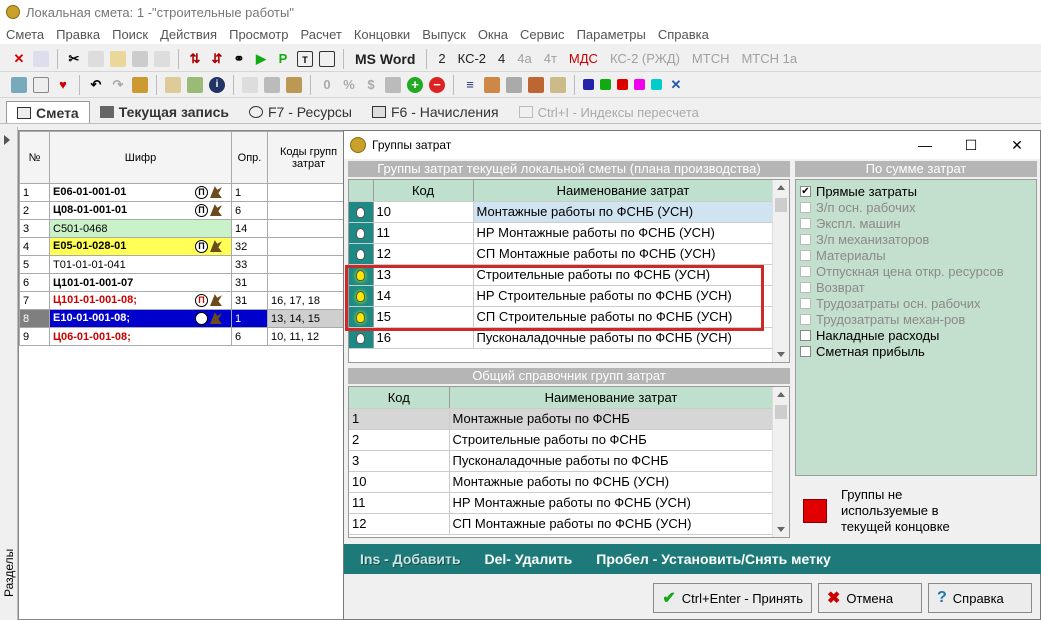 This screenshot has width=1041, height=620. I want to click on money-icon: $, so click(371, 85).